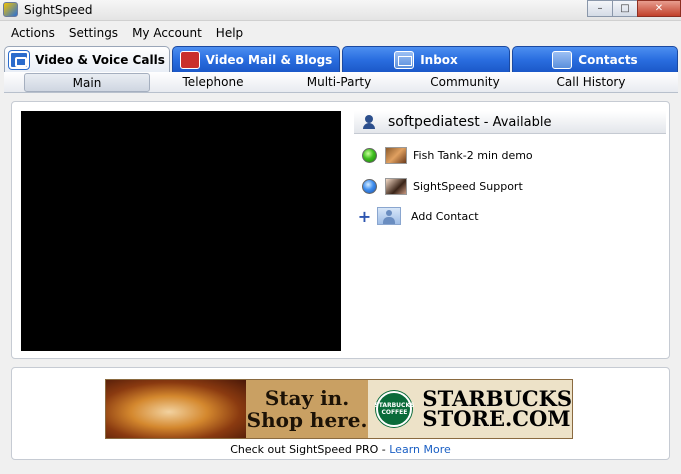 This screenshot has height=474, width=681. I want to click on menu-settings: Settings, so click(93, 33).